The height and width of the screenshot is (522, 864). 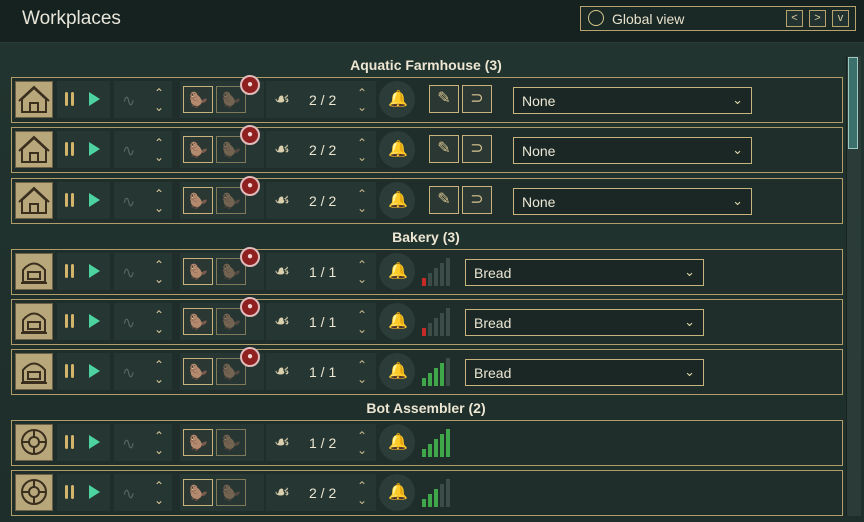 What do you see at coordinates (840, 18) in the screenshot?
I see `collapse-button: v` at bounding box center [840, 18].